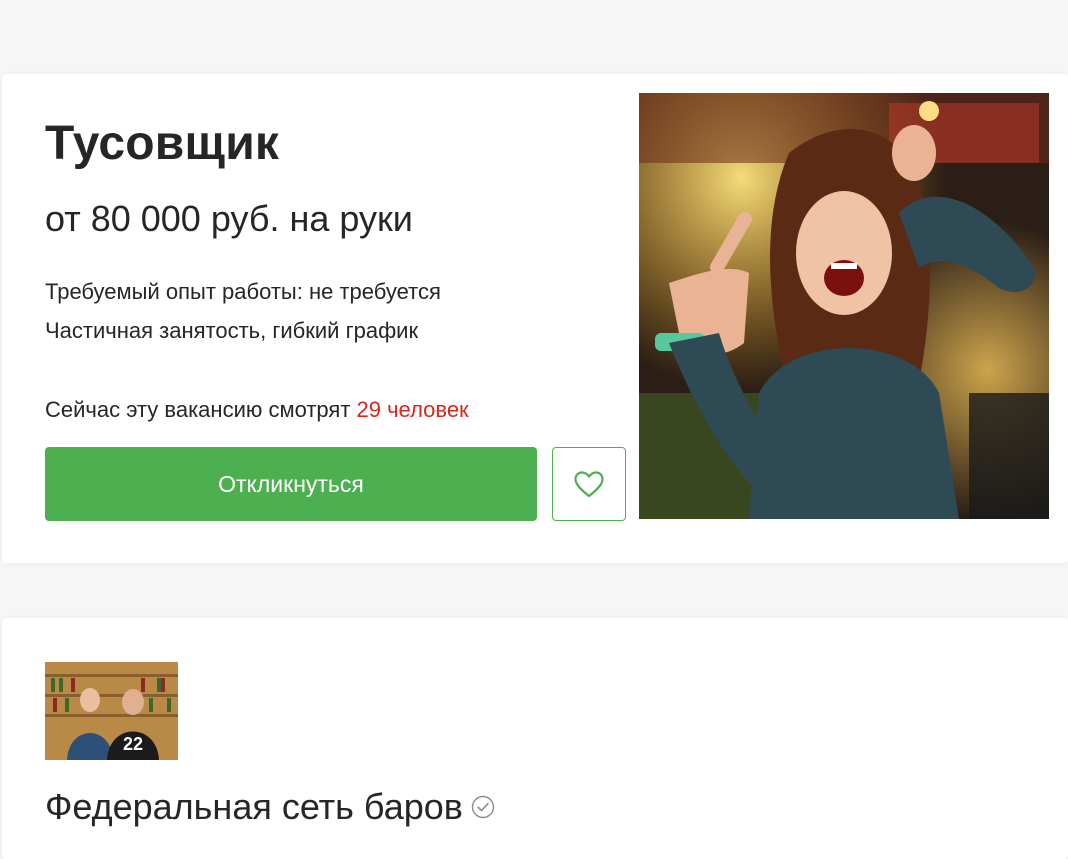 This screenshot has height=859, width=1068. Describe the element at coordinates (291, 484) in the screenshot. I see `apply-button: Откликнуться` at that location.